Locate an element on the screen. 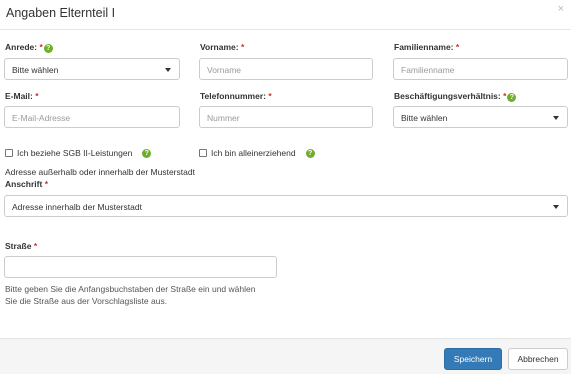 The image size is (571, 374). anrede-label: Anrede: *? is located at coordinates (29, 47).